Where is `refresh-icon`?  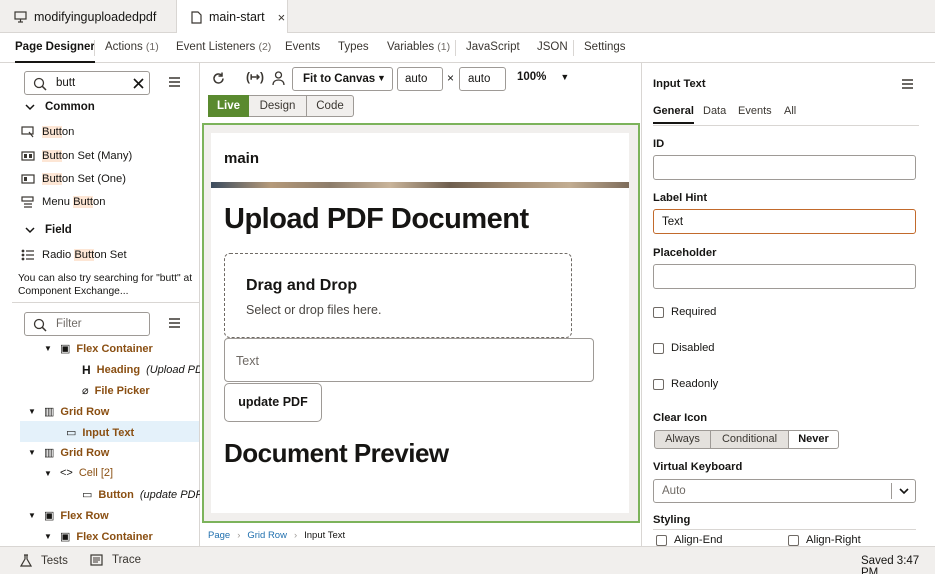 refresh-icon is located at coordinates (218, 78).